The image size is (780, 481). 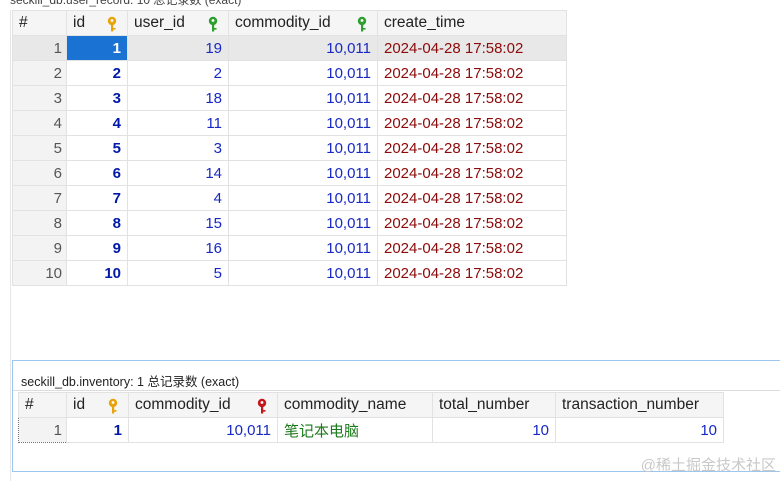 I want to click on row-number: 10, so click(x=39, y=273).